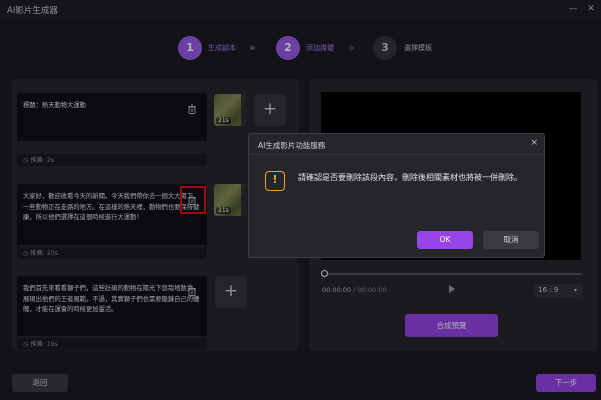 This screenshot has width=601, height=400. Describe the element at coordinates (511, 240) in the screenshot. I see `cancel-button: 取消` at that location.